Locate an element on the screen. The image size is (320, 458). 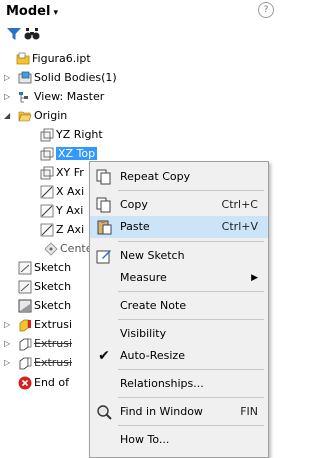
tree-item-root: Figura6.ipt is located at coordinates (53, 59).